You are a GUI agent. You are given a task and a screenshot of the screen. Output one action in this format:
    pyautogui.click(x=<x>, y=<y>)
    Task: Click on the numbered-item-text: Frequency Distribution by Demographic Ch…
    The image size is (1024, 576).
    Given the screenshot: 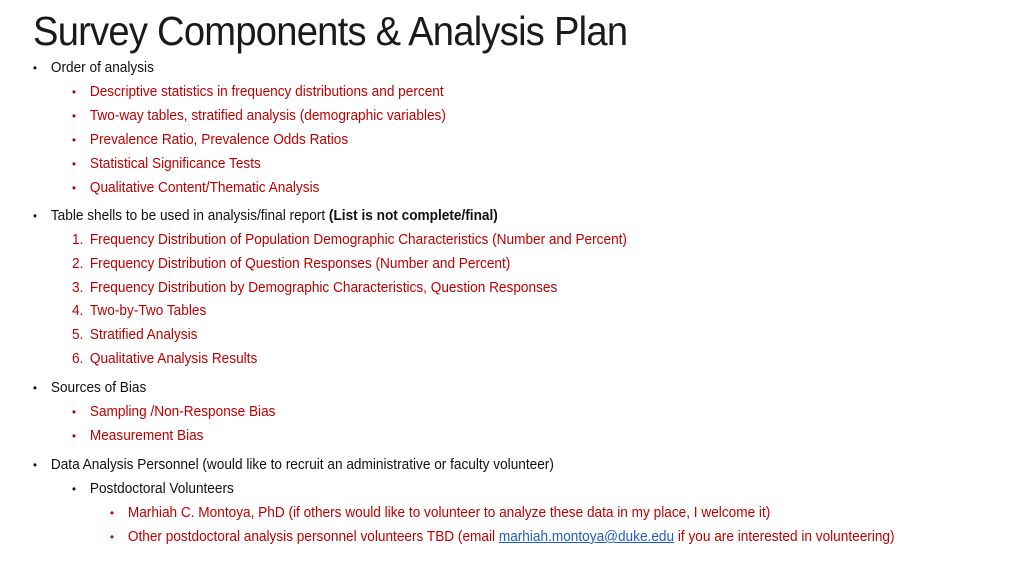 What is the action you would take?
    pyautogui.click(x=323, y=288)
    